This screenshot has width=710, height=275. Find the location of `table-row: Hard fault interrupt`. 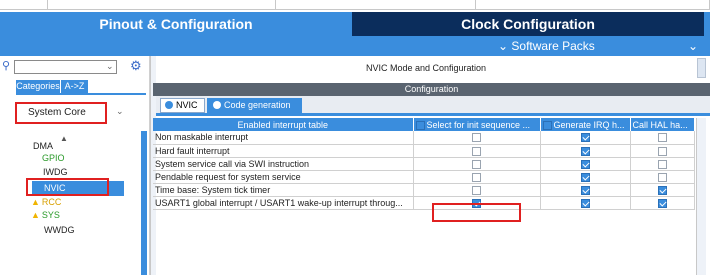

table-row: Hard fault interrupt is located at coordinates (424, 151).